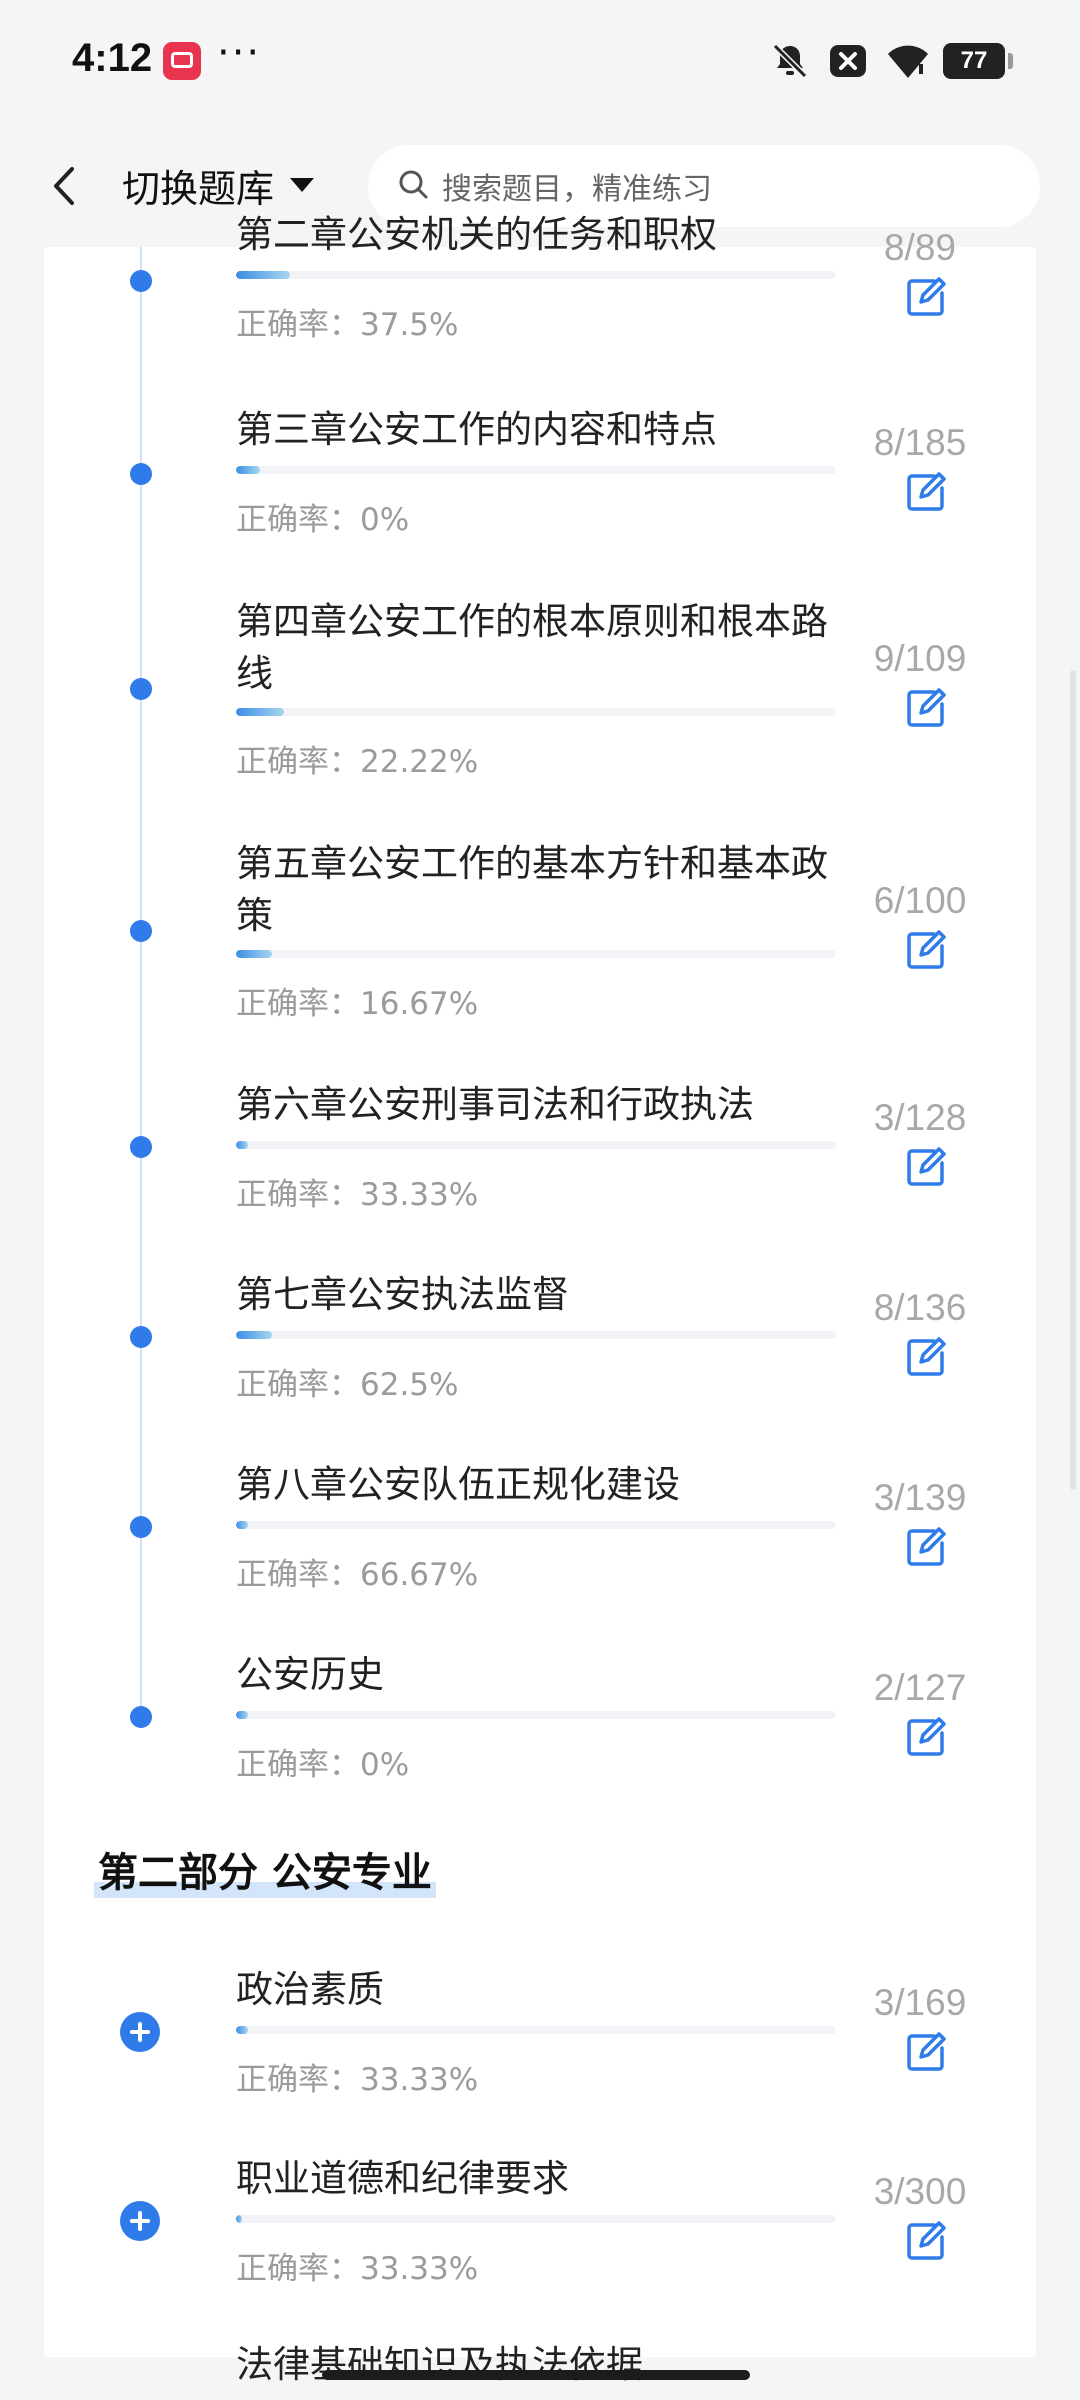  What do you see at coordinates (239, 53) in the screenshot?
I see `more-notifications-icon: ···` at bounding box center [239, 53].